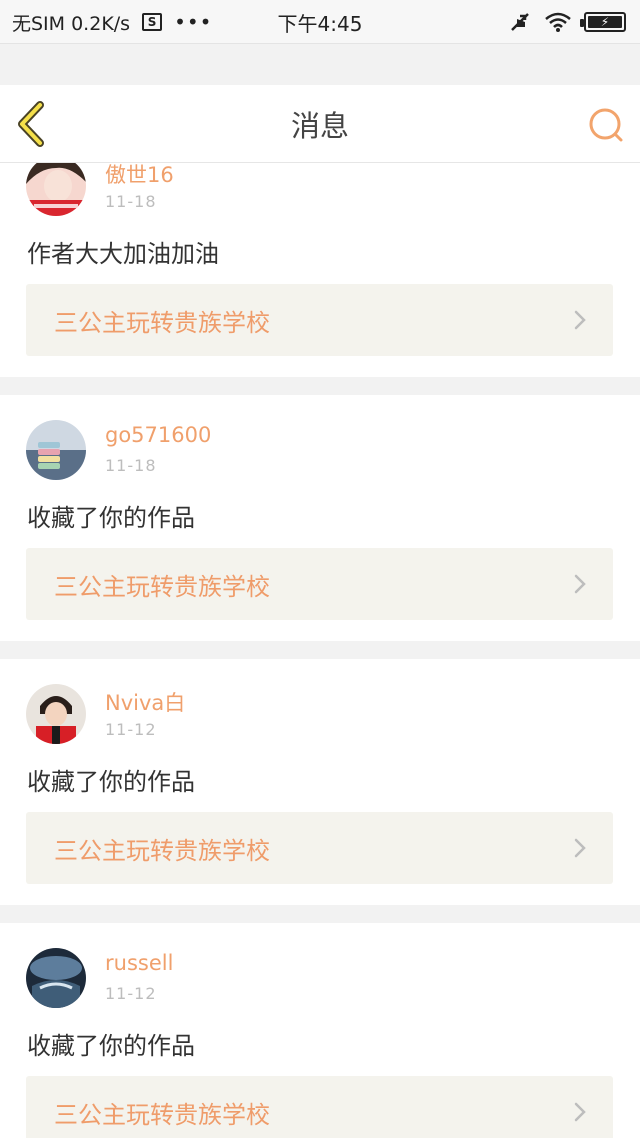 The image size is (640, 1138). Describe the element at coordinates (193, 22) in the screenshot. I see `more-notifications-icon: •••` at that location.